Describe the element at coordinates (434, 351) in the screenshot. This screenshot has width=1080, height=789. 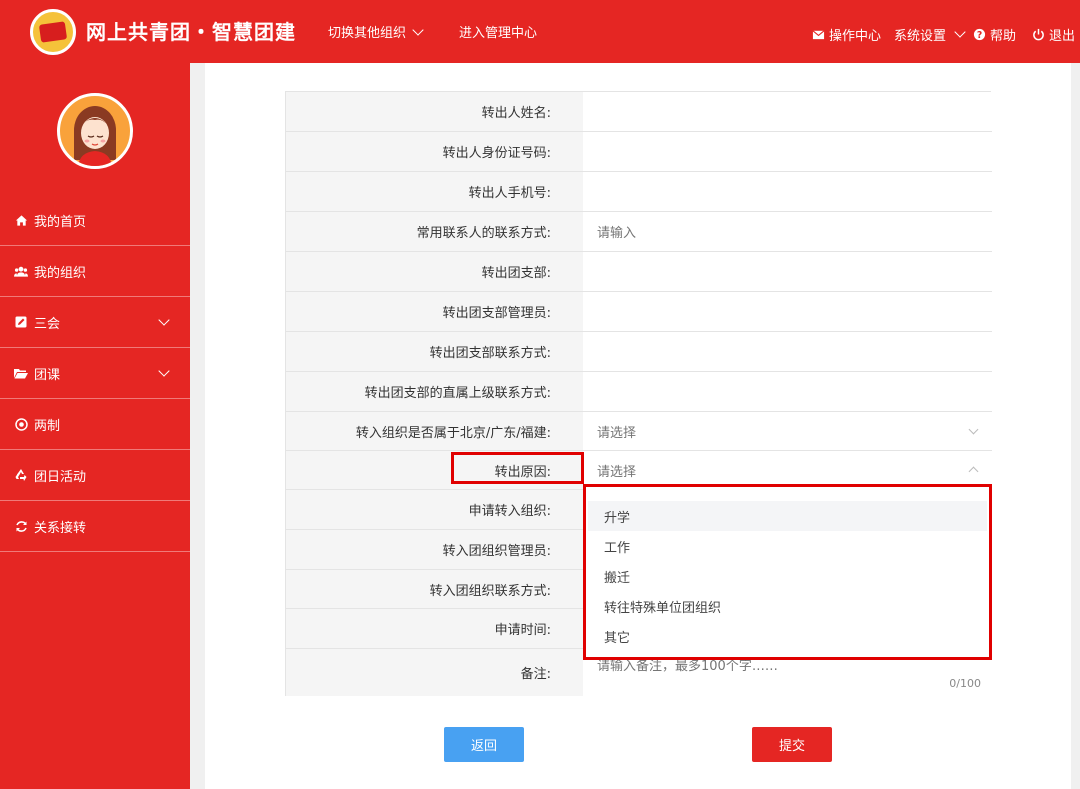
I see `field-label: 转出团支部联系方式:` at that location.